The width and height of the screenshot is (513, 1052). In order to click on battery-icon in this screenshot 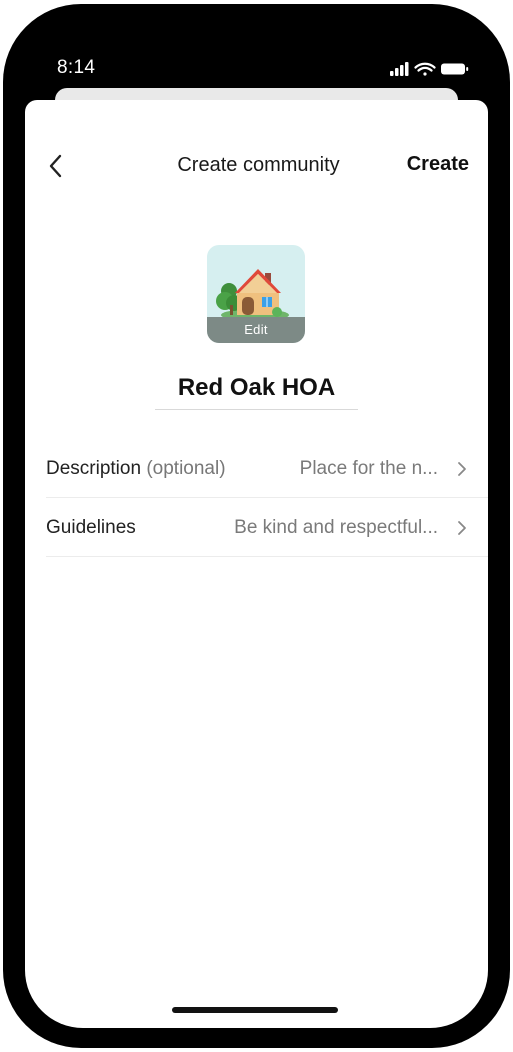, I will do `click(455, 69)`.